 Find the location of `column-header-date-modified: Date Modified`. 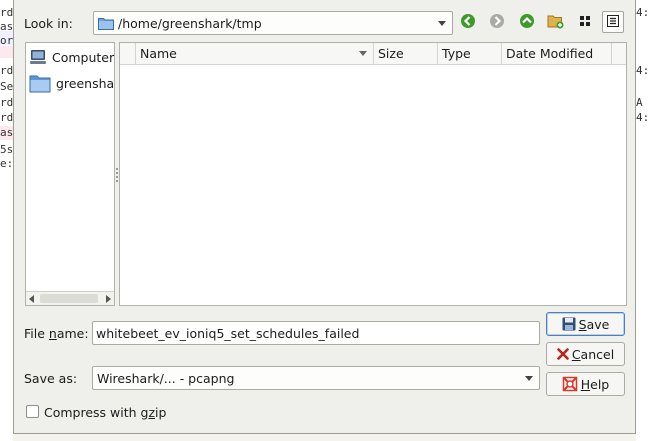

column-header-date-modified: Date Modified is located at coordinates (557, 53).